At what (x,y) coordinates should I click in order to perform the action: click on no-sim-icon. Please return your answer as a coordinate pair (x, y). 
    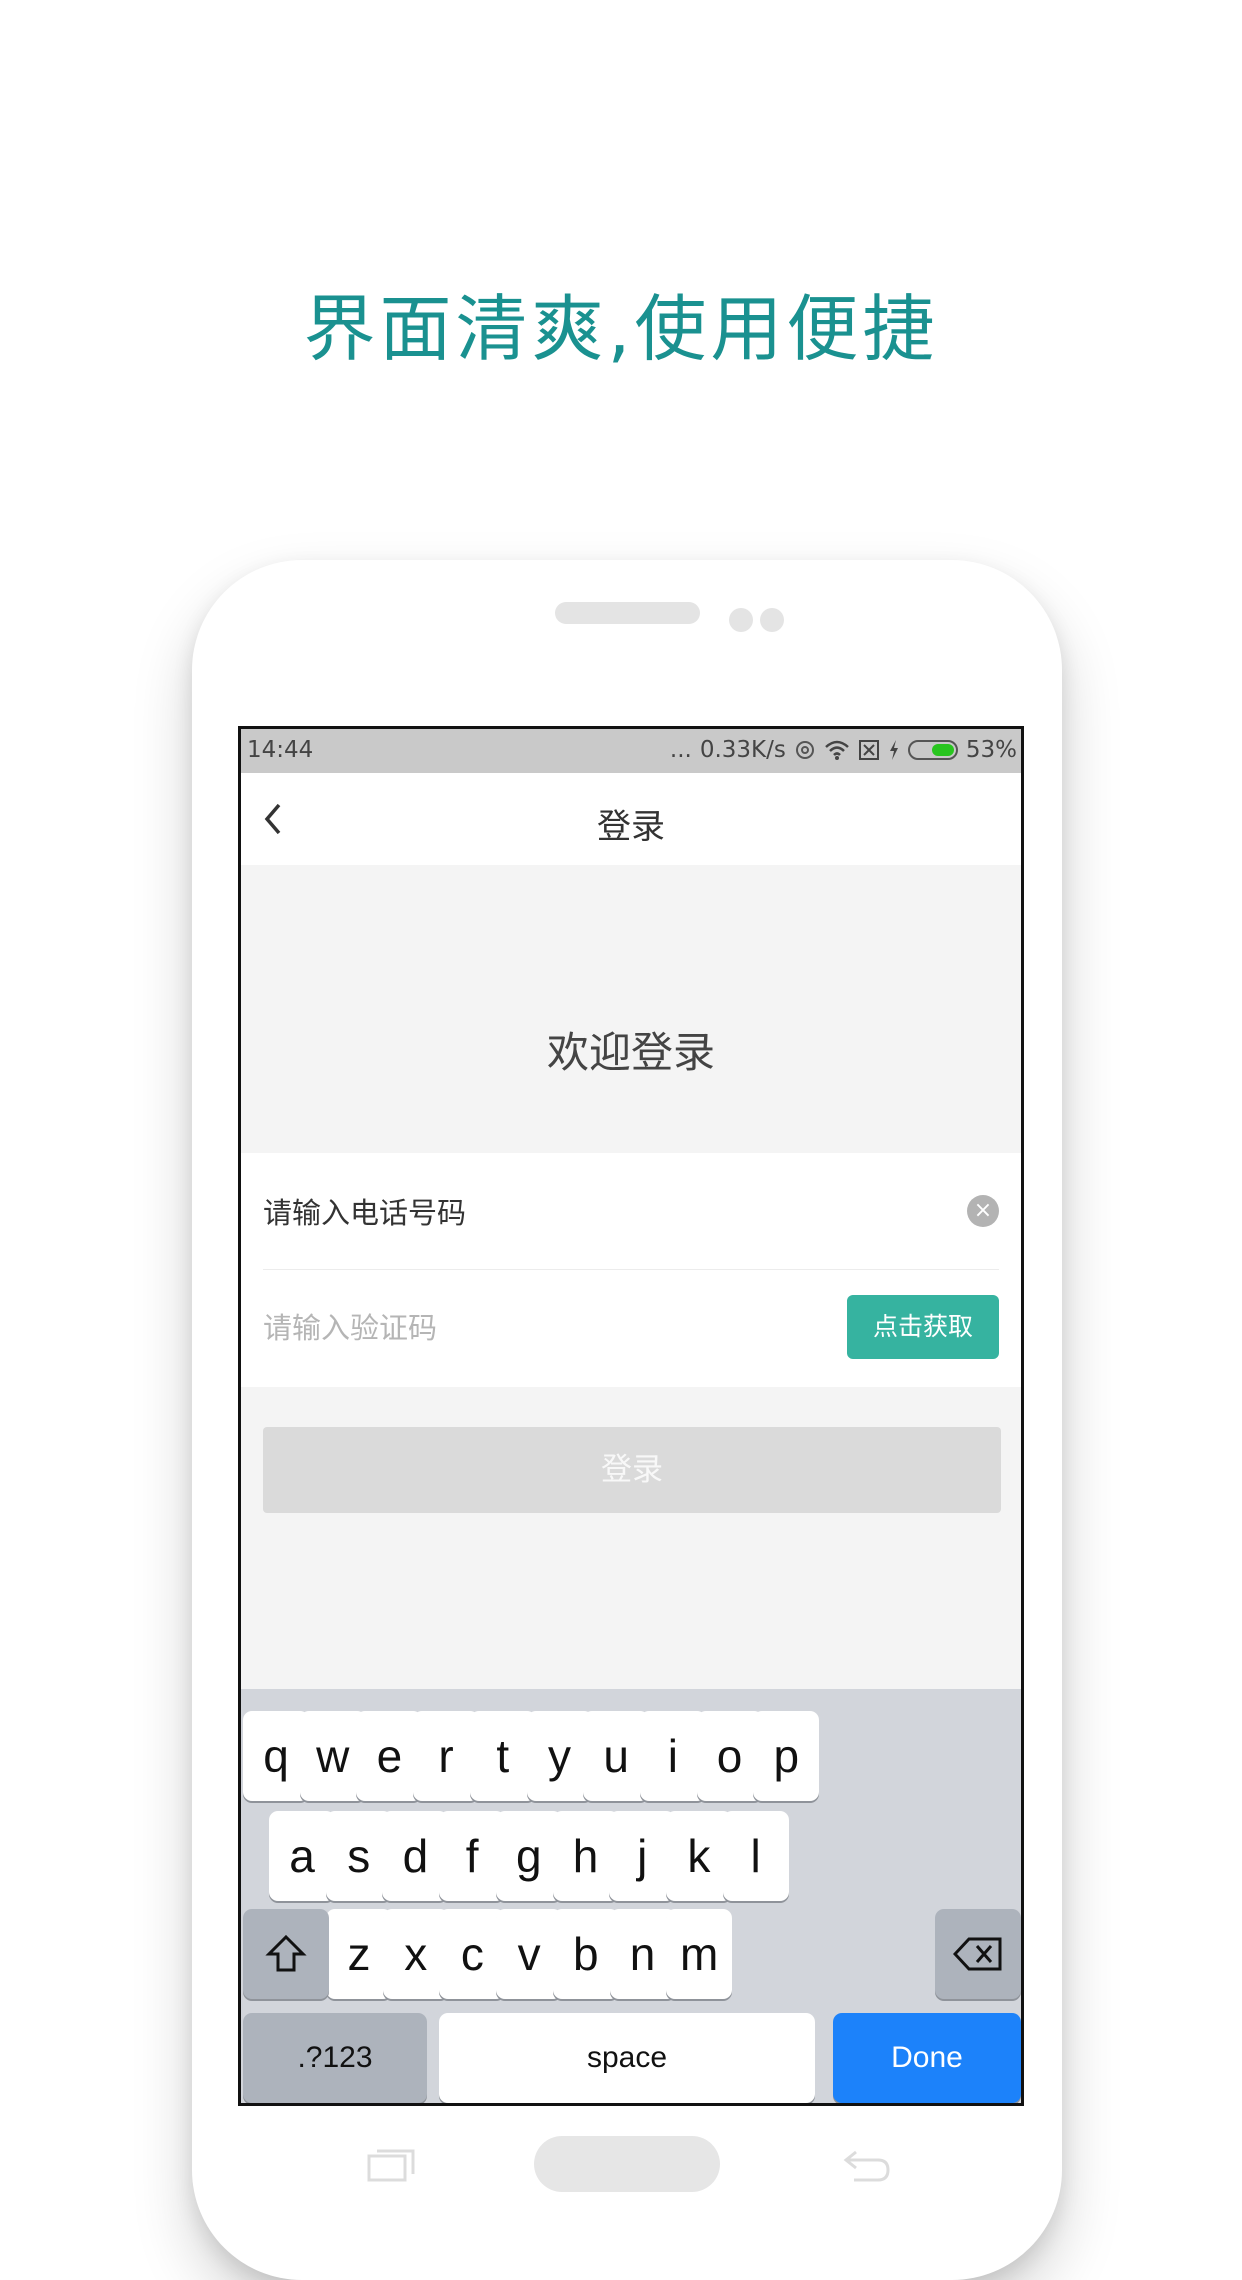
    Looking at the image, I should click on (868, 750).